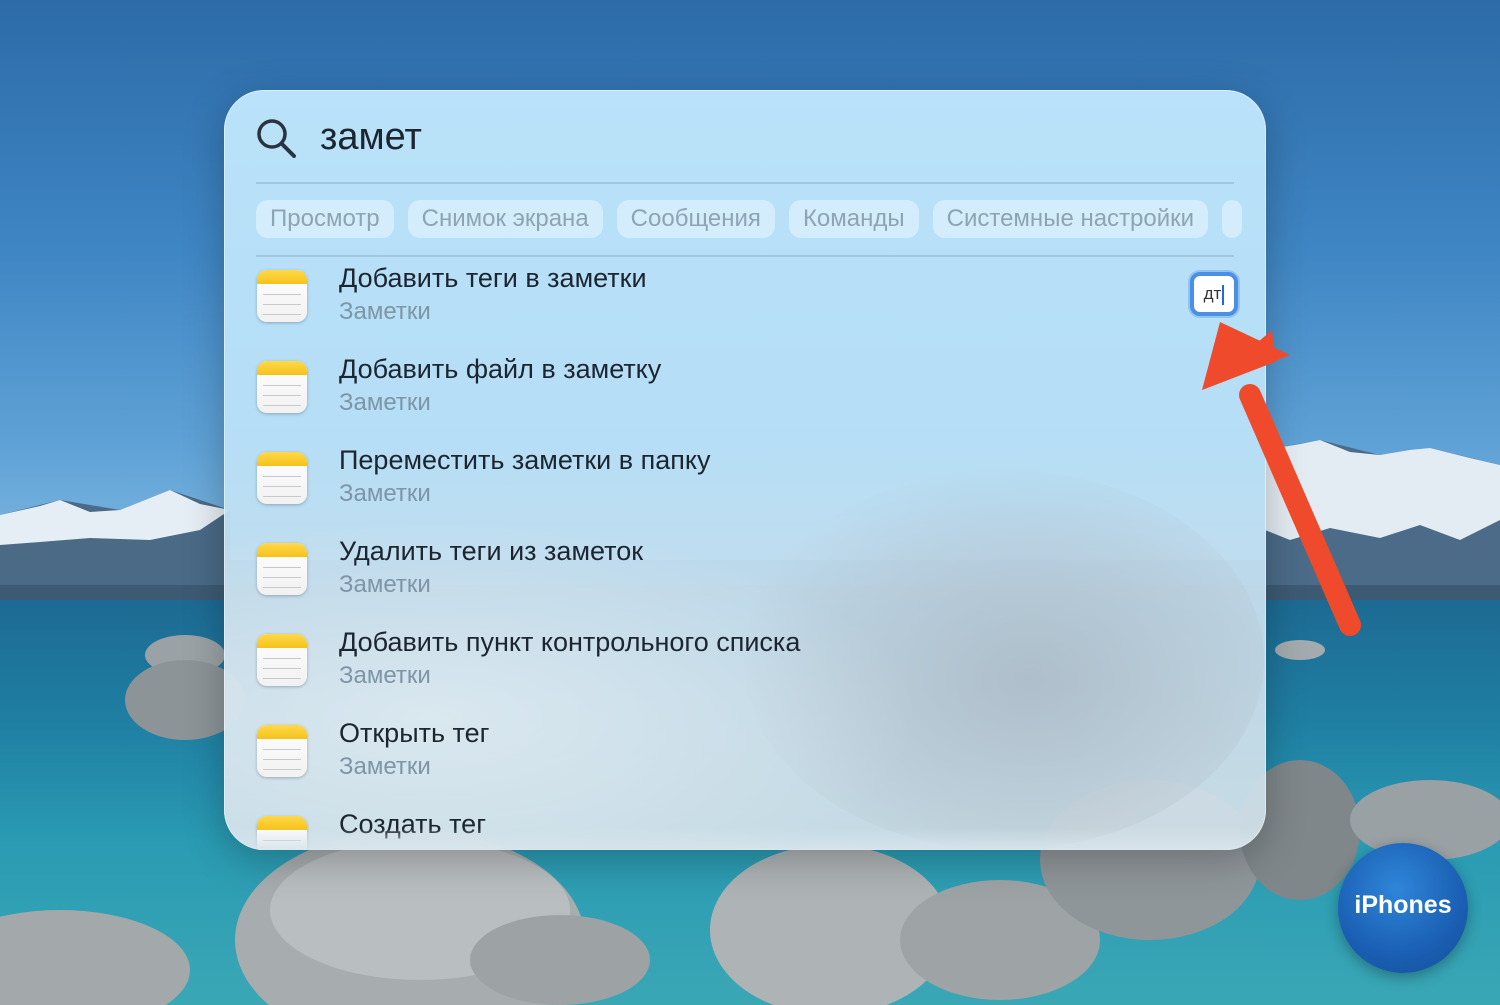  Describe the element at coordinates (745, 487) in the screenshot. I see `result-item: Переместить заметки в папку Заметки` at that location.